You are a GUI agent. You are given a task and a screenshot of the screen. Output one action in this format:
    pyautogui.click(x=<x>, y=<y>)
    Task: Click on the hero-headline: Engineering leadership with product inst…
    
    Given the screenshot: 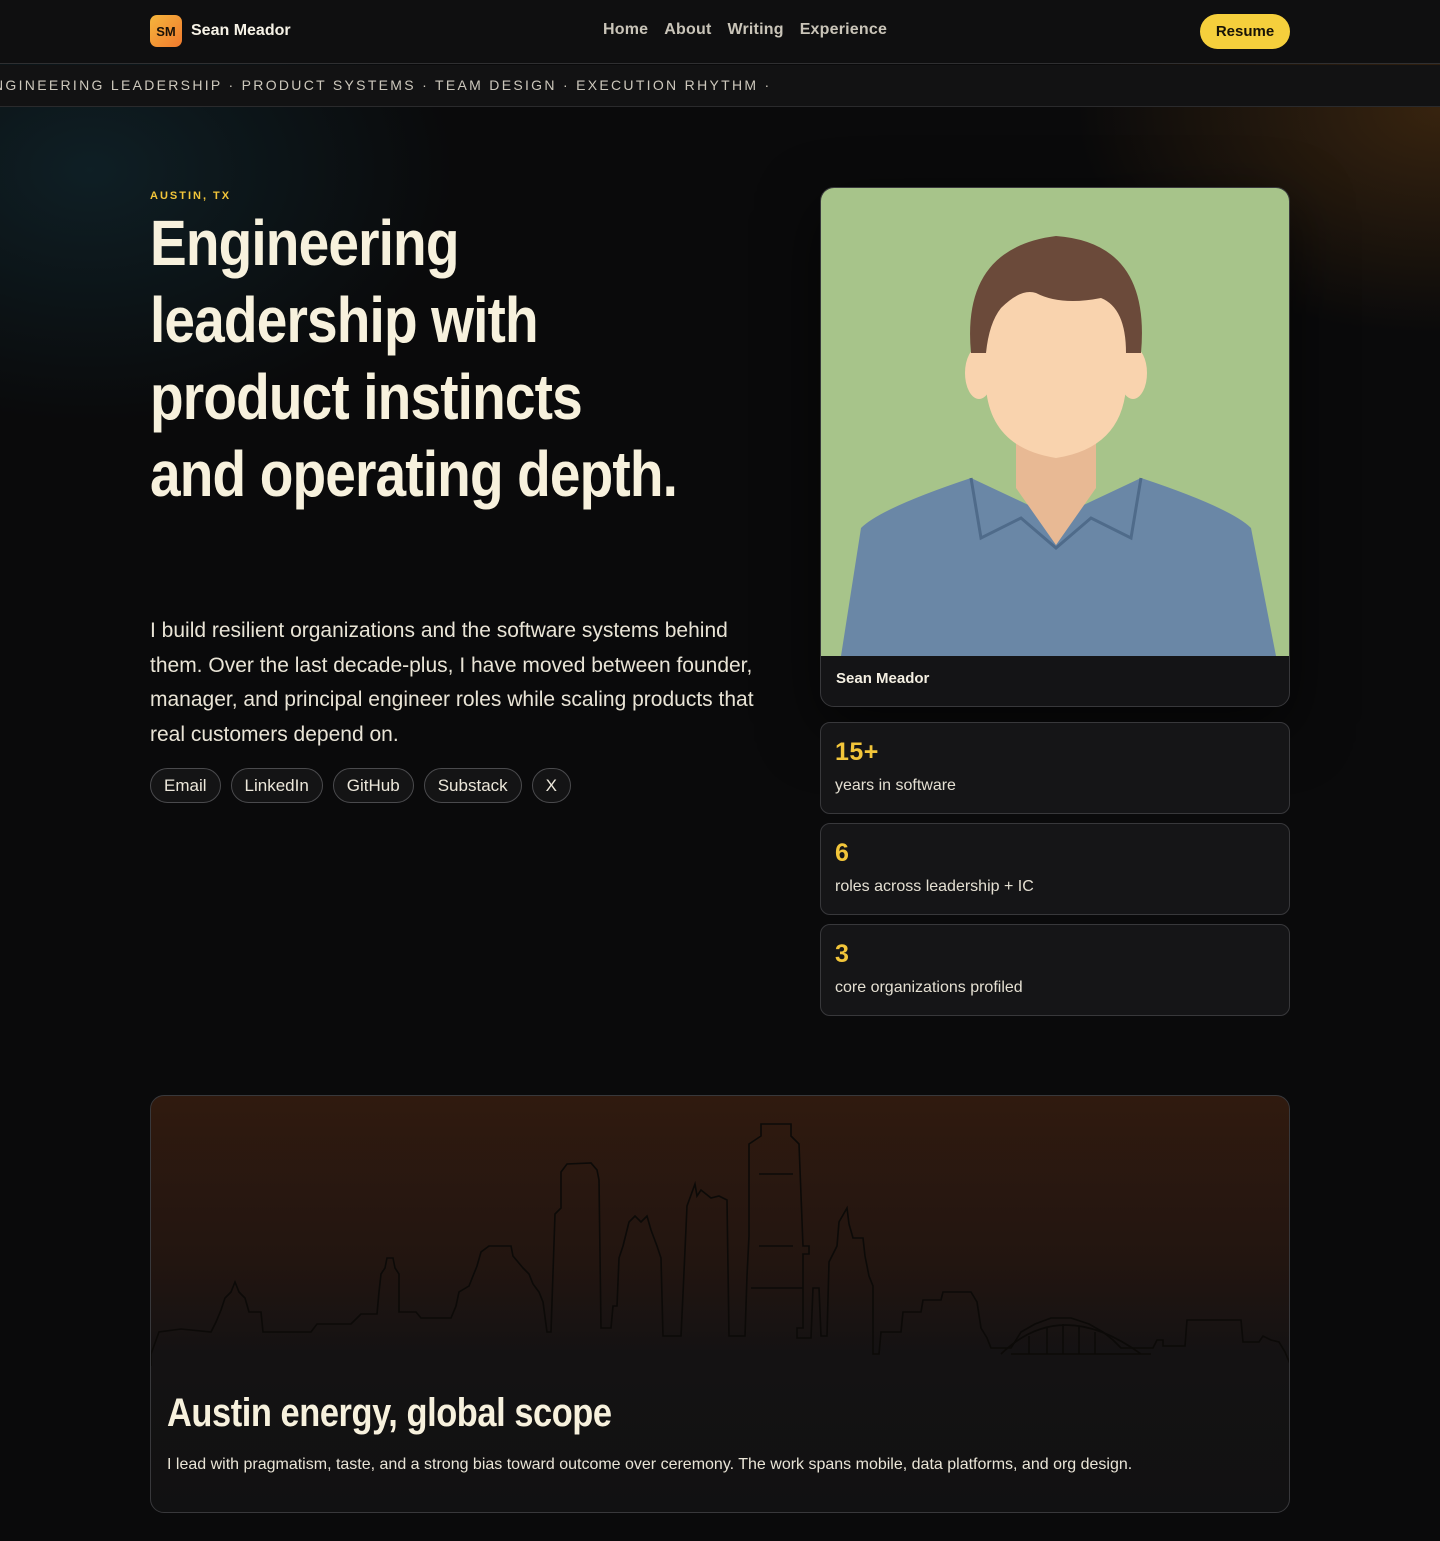 What is the action you would take?
    pyautogui.click(x=414, y=358)
    